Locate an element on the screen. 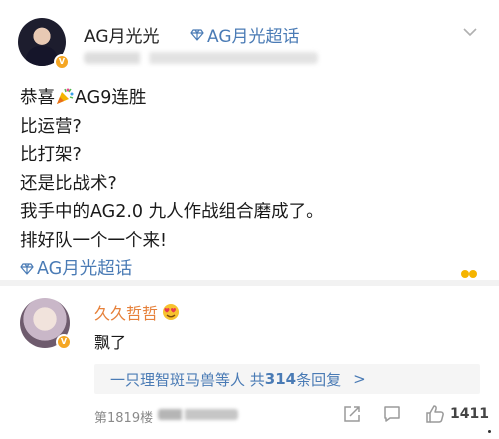 The width and height of the screenshot is (499, 439). comment-item: V 久久哲哲 飘了 is located at coordinates (250, 328).